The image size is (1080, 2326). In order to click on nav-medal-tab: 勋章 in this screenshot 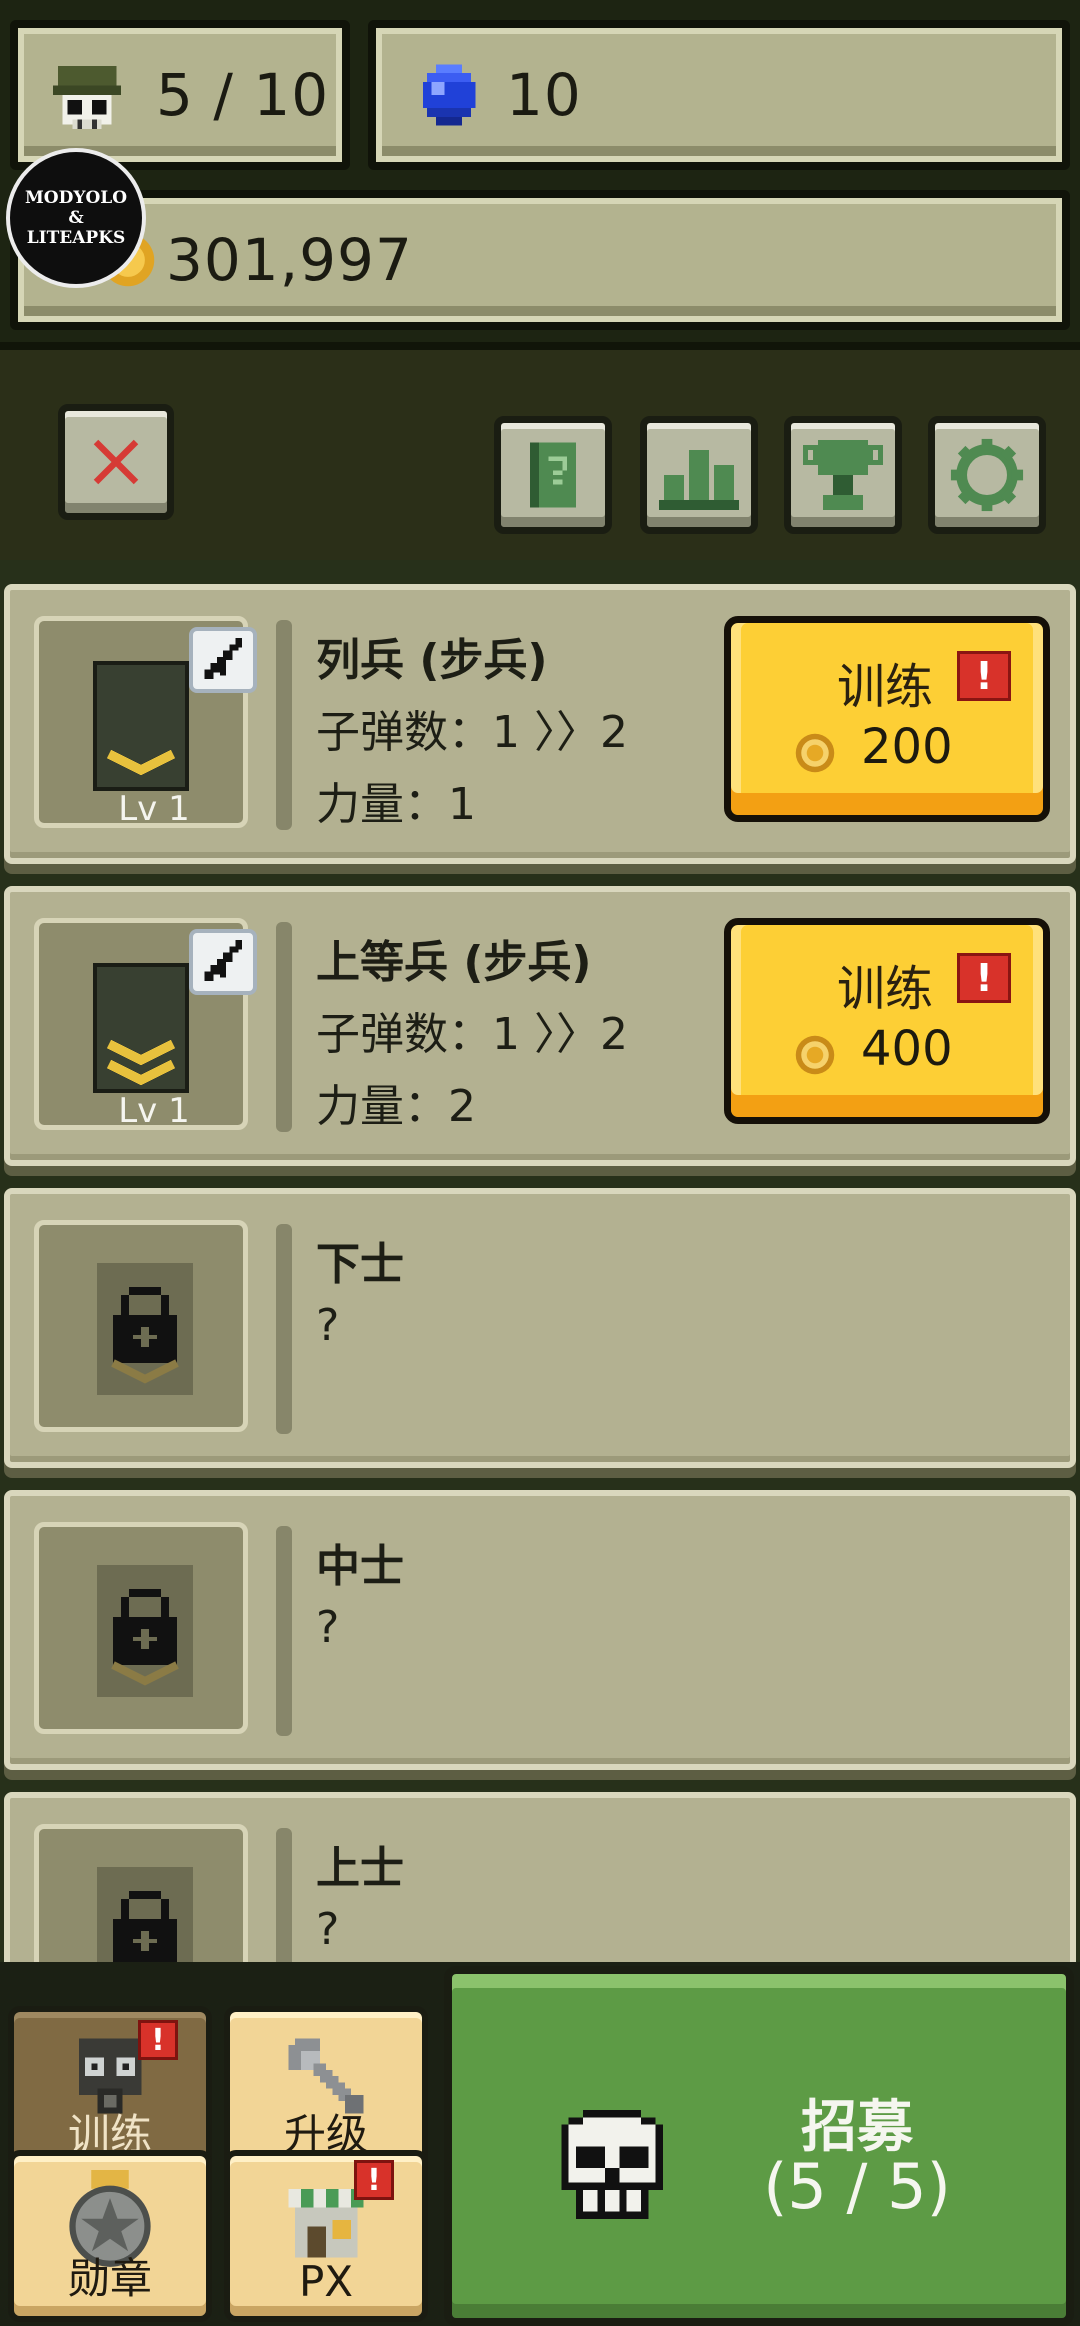, I will do `click(110, 2236)`.